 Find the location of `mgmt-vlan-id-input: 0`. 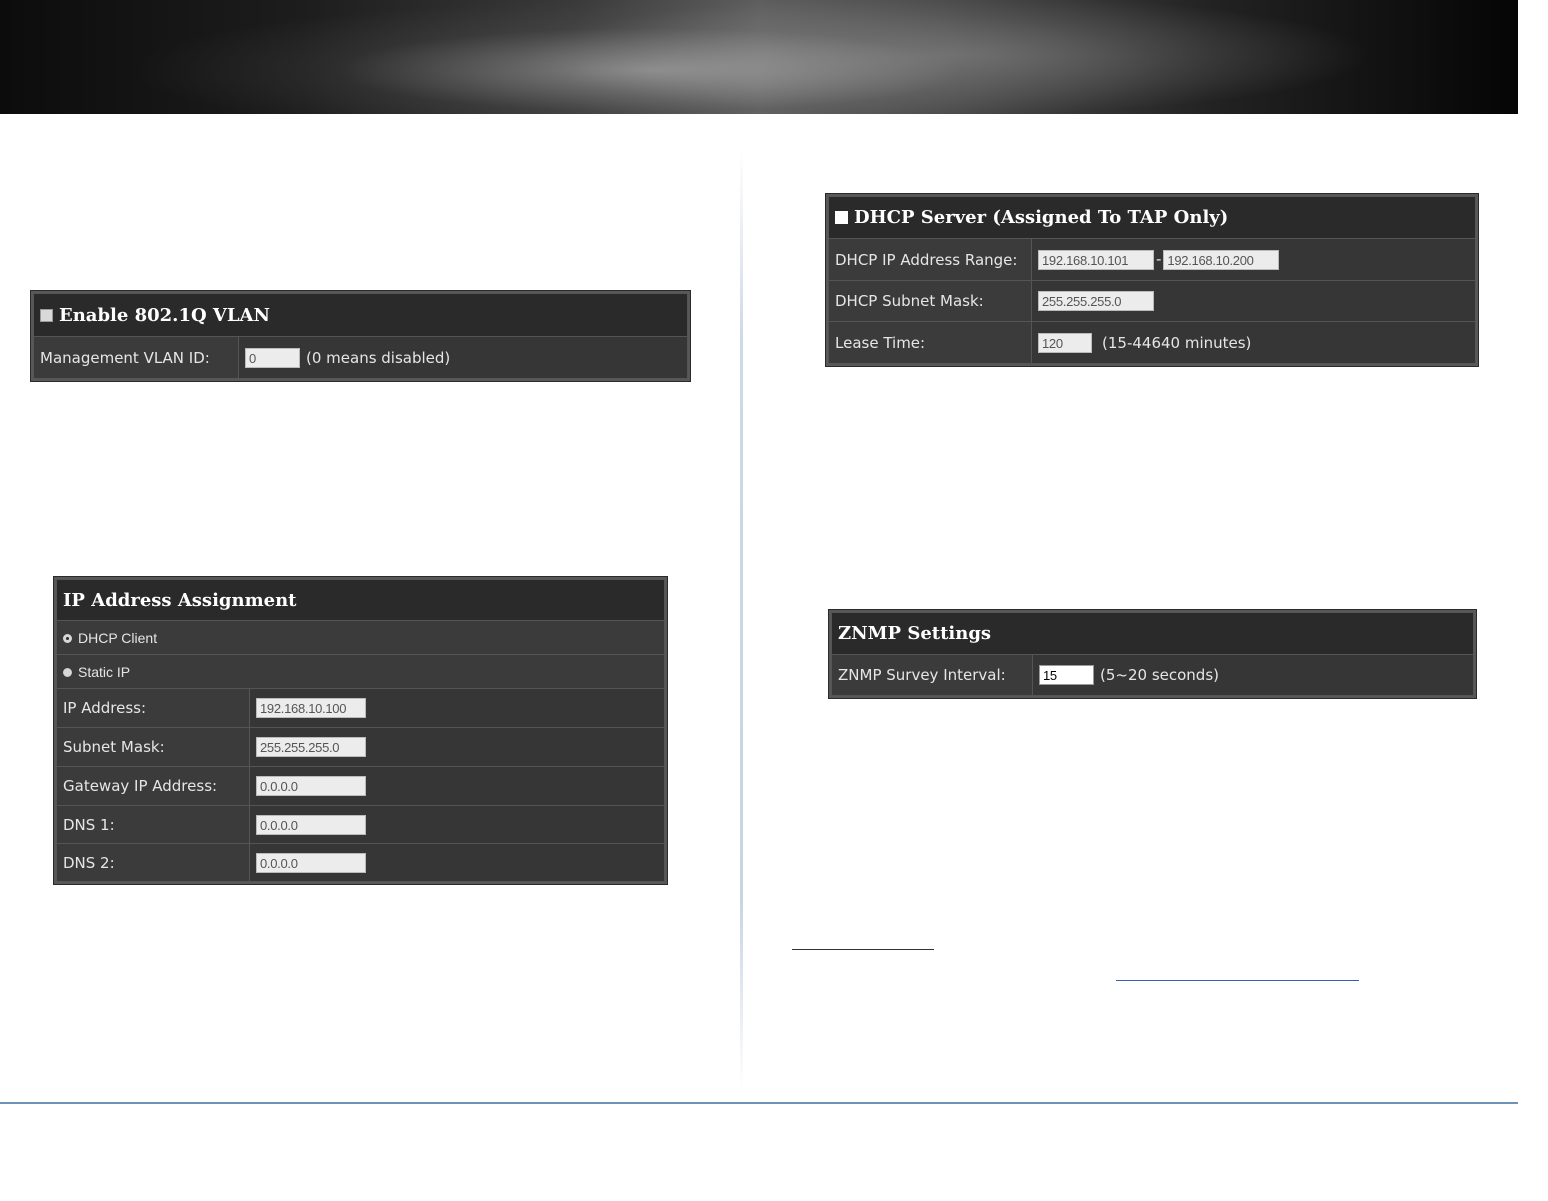

mgmt-vlan-id-input: 0 is located at coordinates (272, 357).